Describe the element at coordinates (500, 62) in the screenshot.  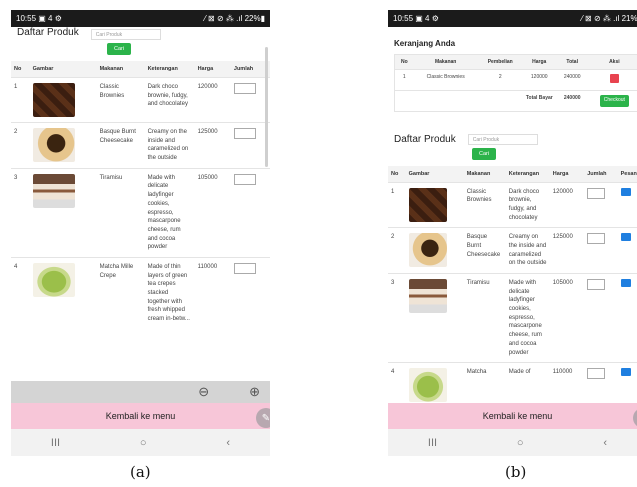
I see `column-header: Pembelian` at that location.